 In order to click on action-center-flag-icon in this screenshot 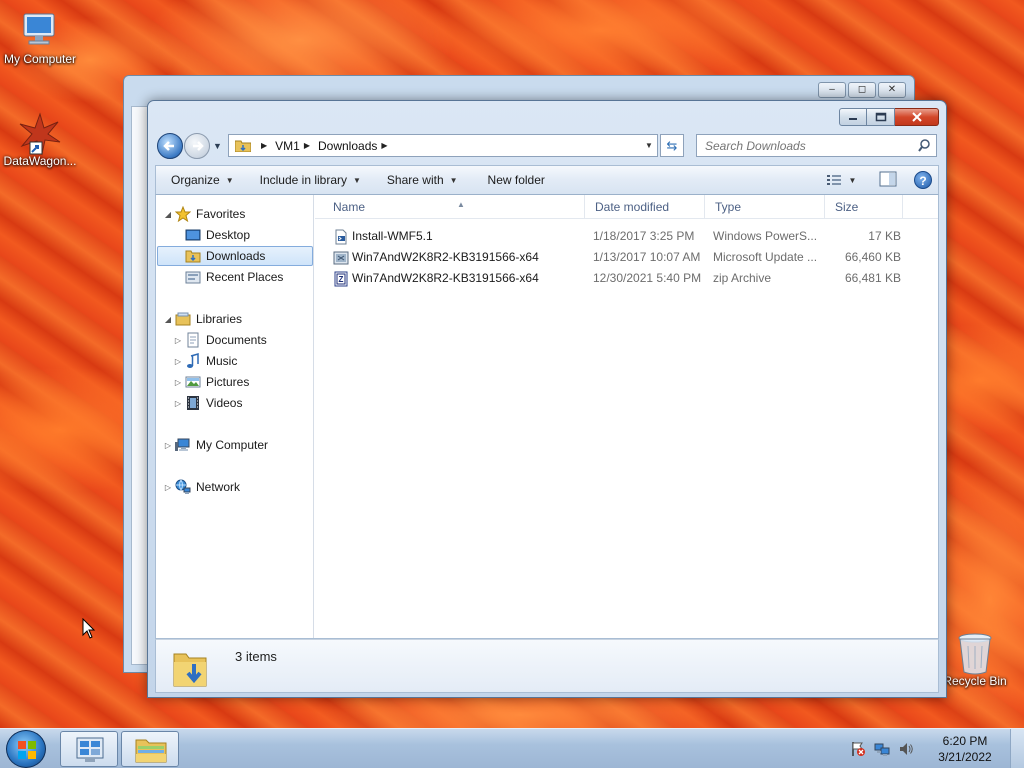, I will do `click(858, 749)`.